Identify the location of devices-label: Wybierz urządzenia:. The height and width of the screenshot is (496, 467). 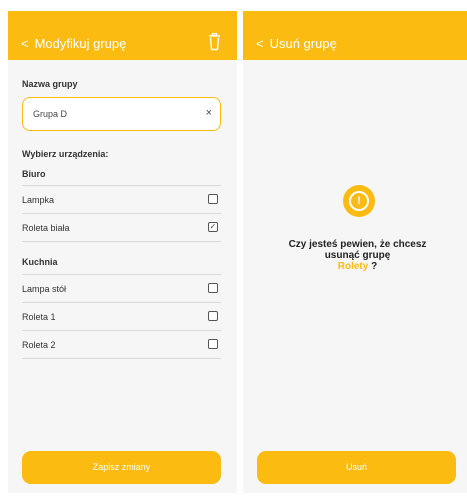
(65, 154).